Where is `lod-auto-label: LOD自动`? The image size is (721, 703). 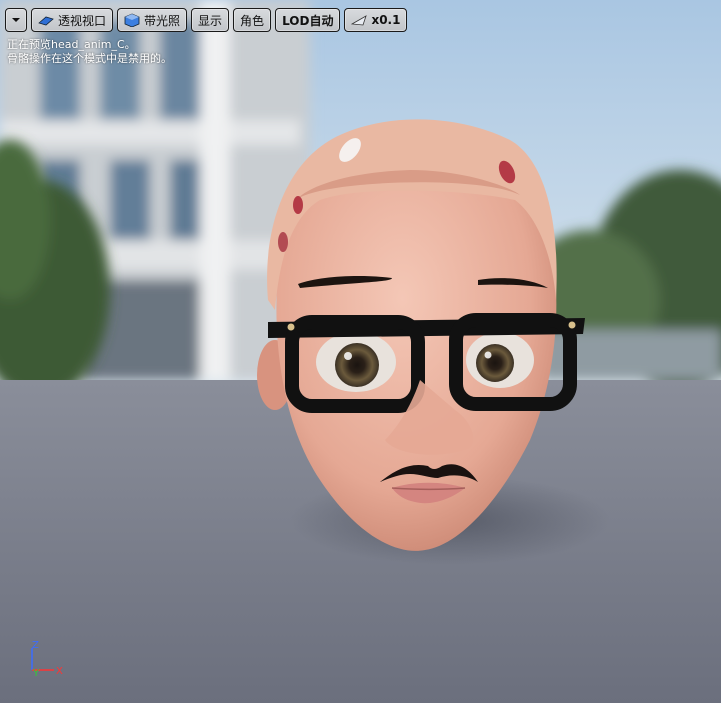
lod-auto-label: LOD自动 is located at coordinates (308, 20).